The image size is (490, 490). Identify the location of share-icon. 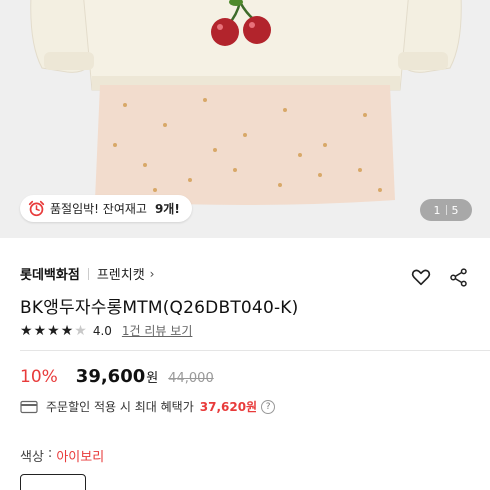
(458, 277).